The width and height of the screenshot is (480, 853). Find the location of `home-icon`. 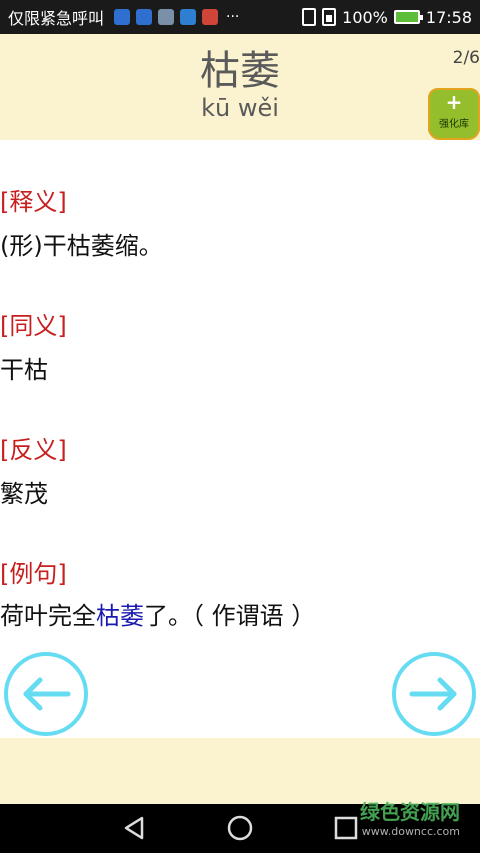

home-icon is located at coordinates (240, 828).